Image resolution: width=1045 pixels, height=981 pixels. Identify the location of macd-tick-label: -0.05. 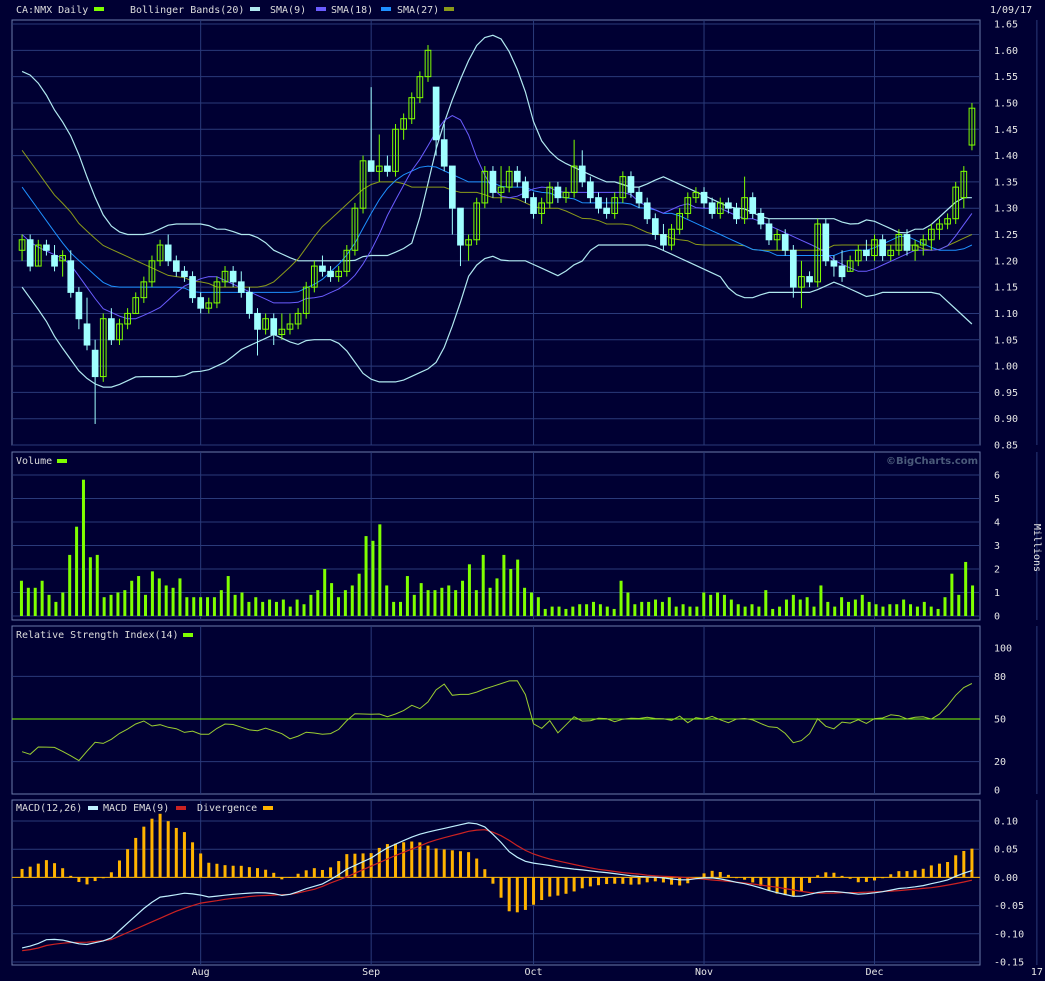
(1009, 906).